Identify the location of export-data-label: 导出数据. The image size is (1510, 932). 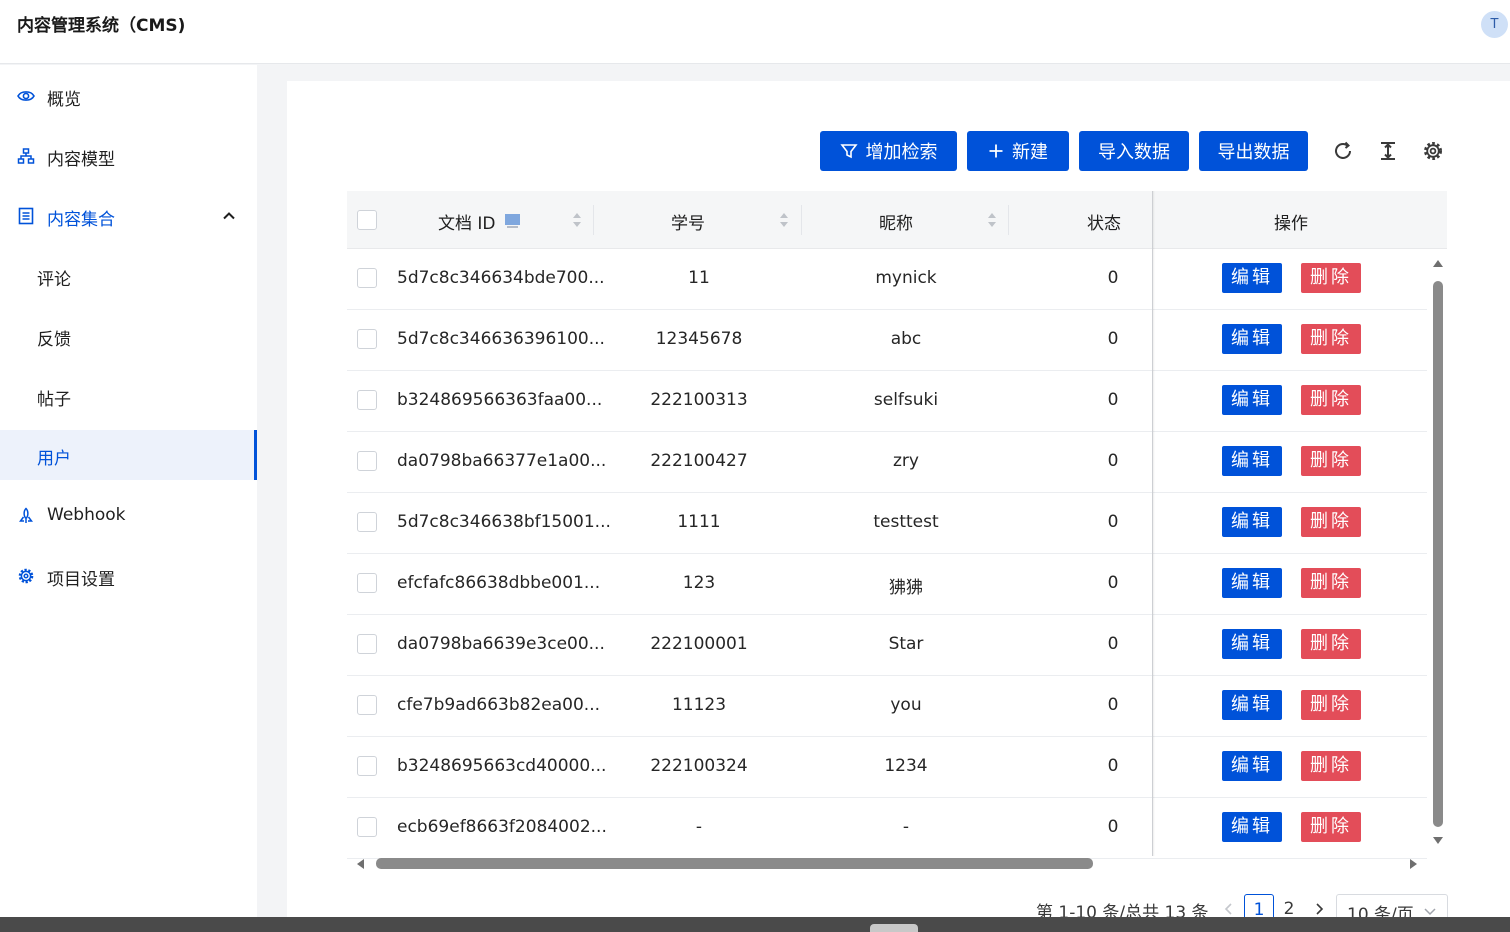
(1253, 152).